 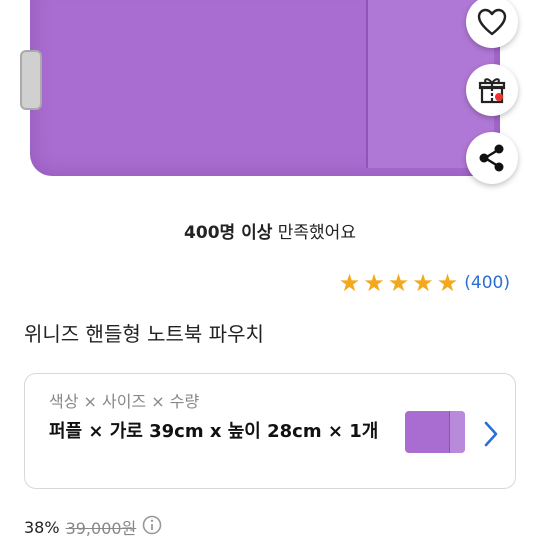 I want to click on share-button, so click(x=492, y=158).